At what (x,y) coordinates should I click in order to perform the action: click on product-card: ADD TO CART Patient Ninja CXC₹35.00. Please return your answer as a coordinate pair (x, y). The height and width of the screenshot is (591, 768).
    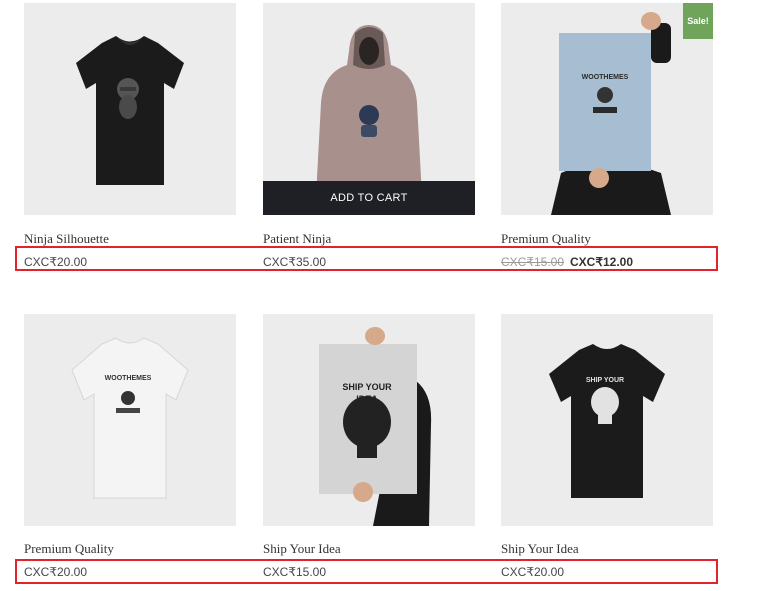
    Looking at the image, I should click on (369, 138).